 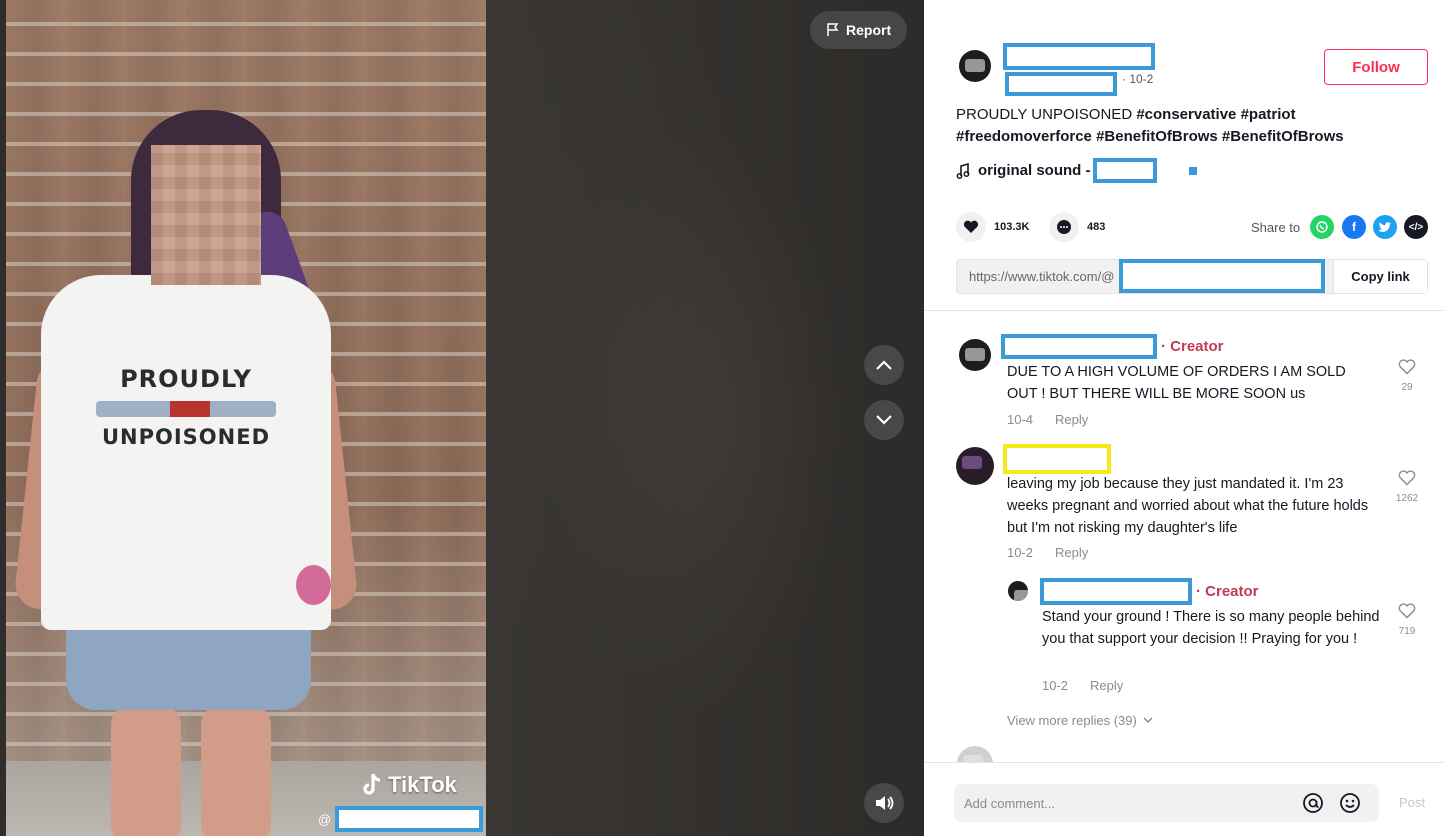 What do you see at coordinates (1138, 79) in the screenshot?
I see `post-date: · 10-2` at bounding box center [1138, 79].